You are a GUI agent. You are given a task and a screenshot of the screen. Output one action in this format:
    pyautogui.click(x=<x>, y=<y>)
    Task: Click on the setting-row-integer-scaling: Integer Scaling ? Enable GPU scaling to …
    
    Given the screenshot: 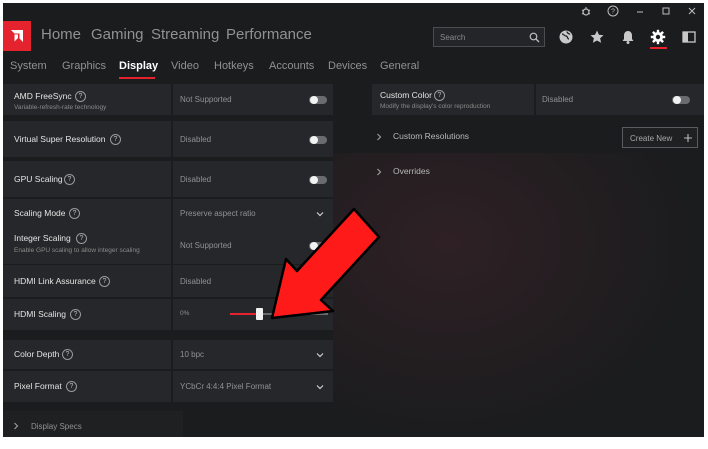 What is the action you would take?
    pyautogui.click(x=168, y=246)
    